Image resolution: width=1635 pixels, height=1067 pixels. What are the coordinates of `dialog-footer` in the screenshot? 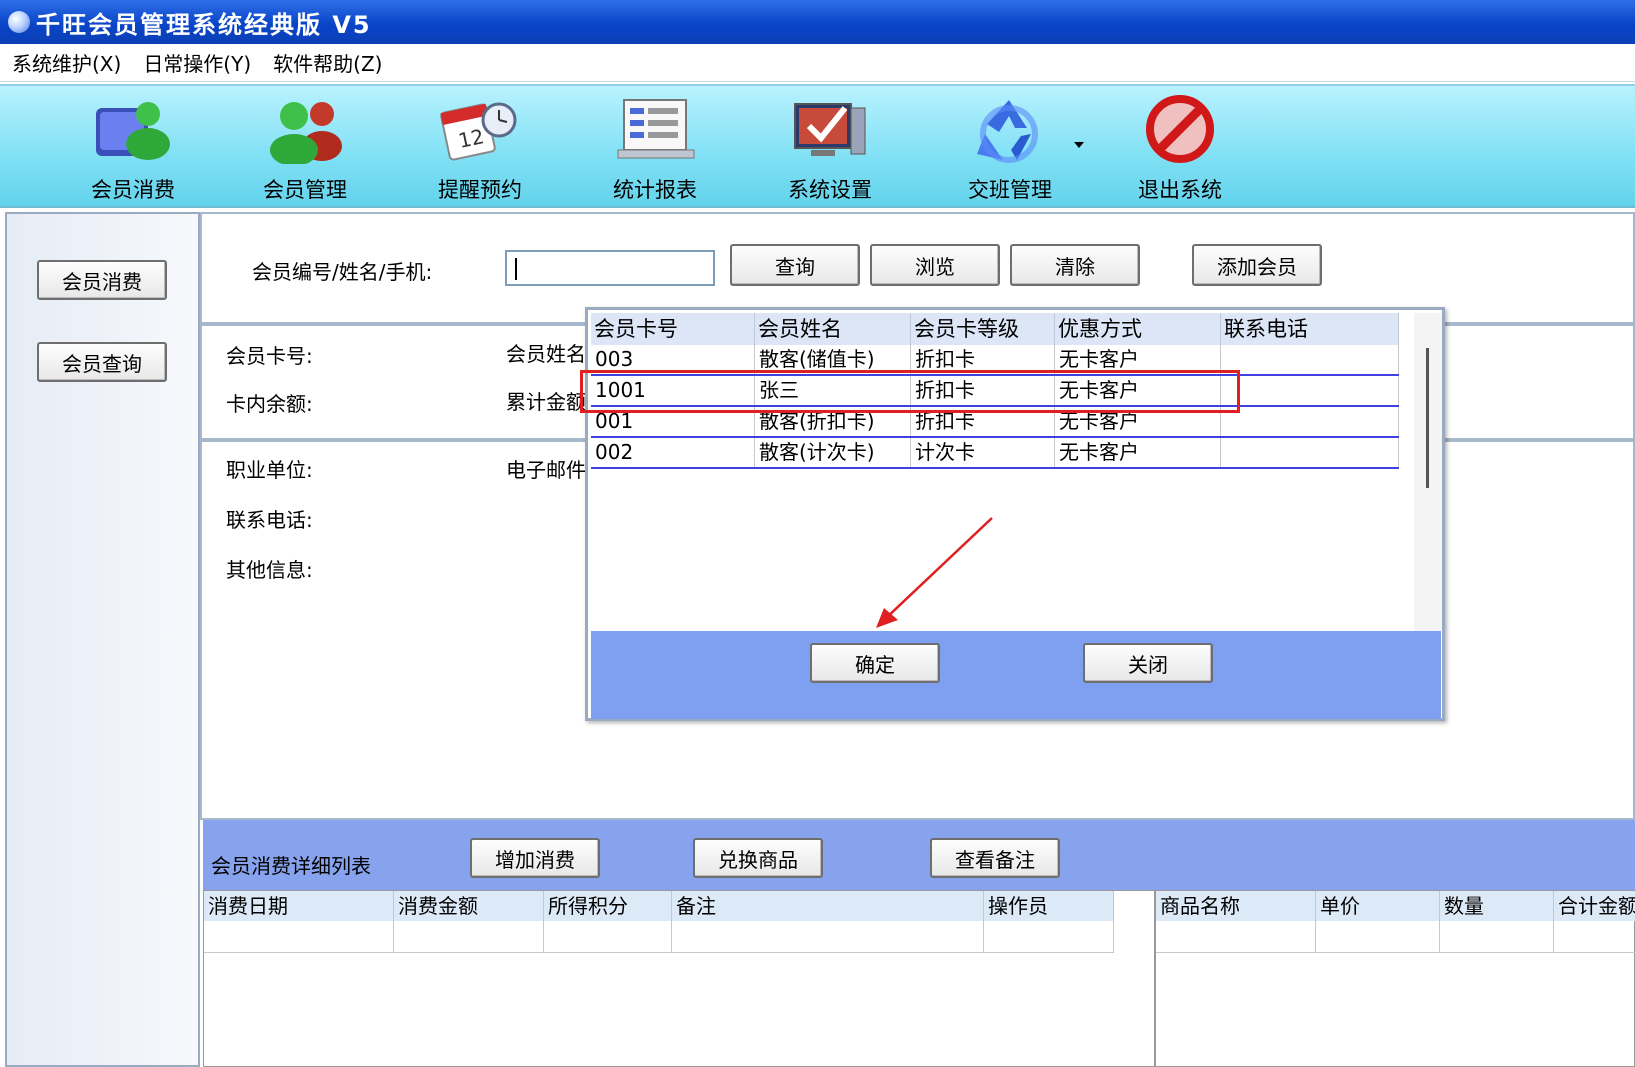 It's located at (1016, 675).